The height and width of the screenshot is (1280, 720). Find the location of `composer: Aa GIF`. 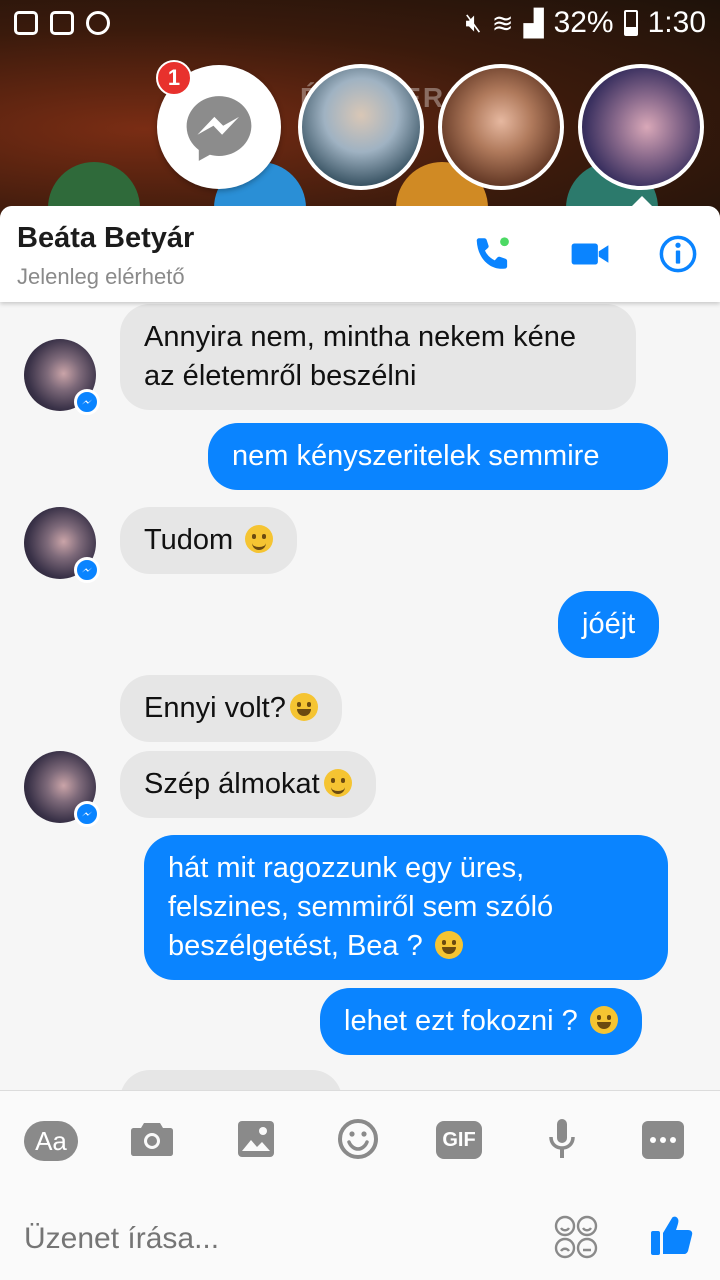

composer: Aa GIF is located at coordinates (360, 1185).